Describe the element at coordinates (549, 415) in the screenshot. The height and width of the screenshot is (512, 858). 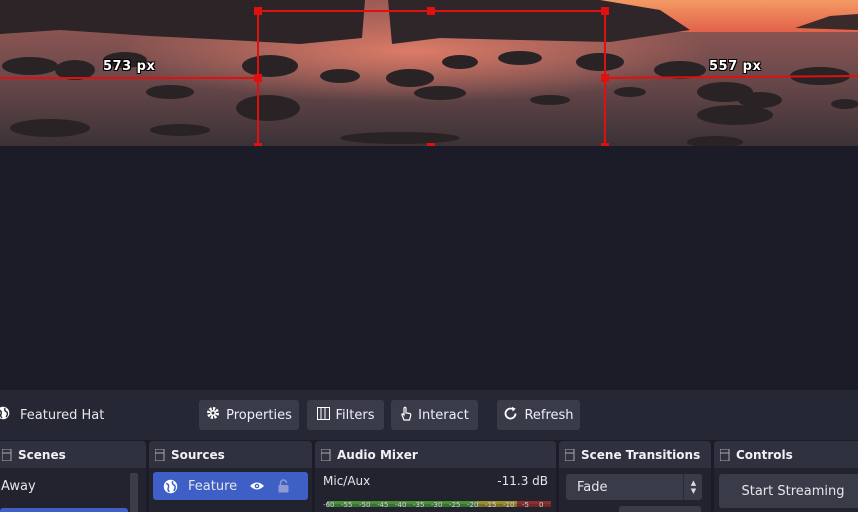
I see `refresh-label: Refresh` at that location.